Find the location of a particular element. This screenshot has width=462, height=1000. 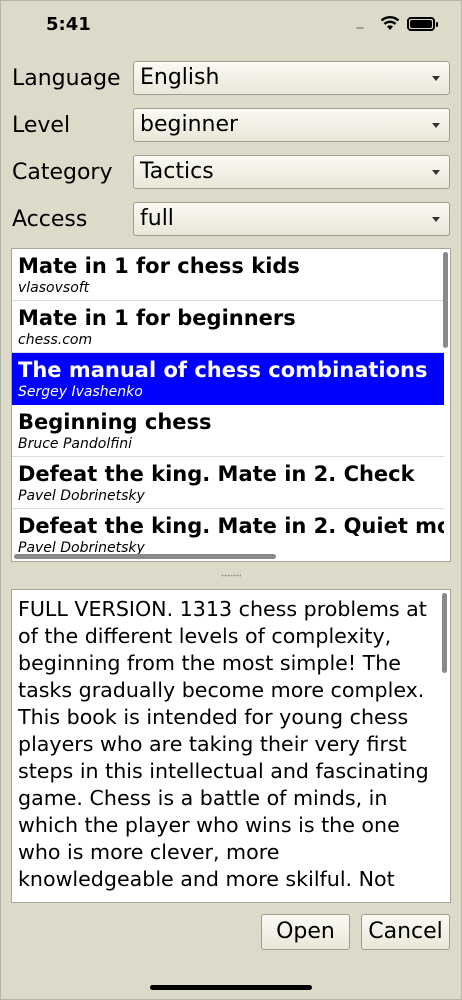

book-item: Mate in 1 for chess kids vlasovsoft is located at coordinates (228, 275).